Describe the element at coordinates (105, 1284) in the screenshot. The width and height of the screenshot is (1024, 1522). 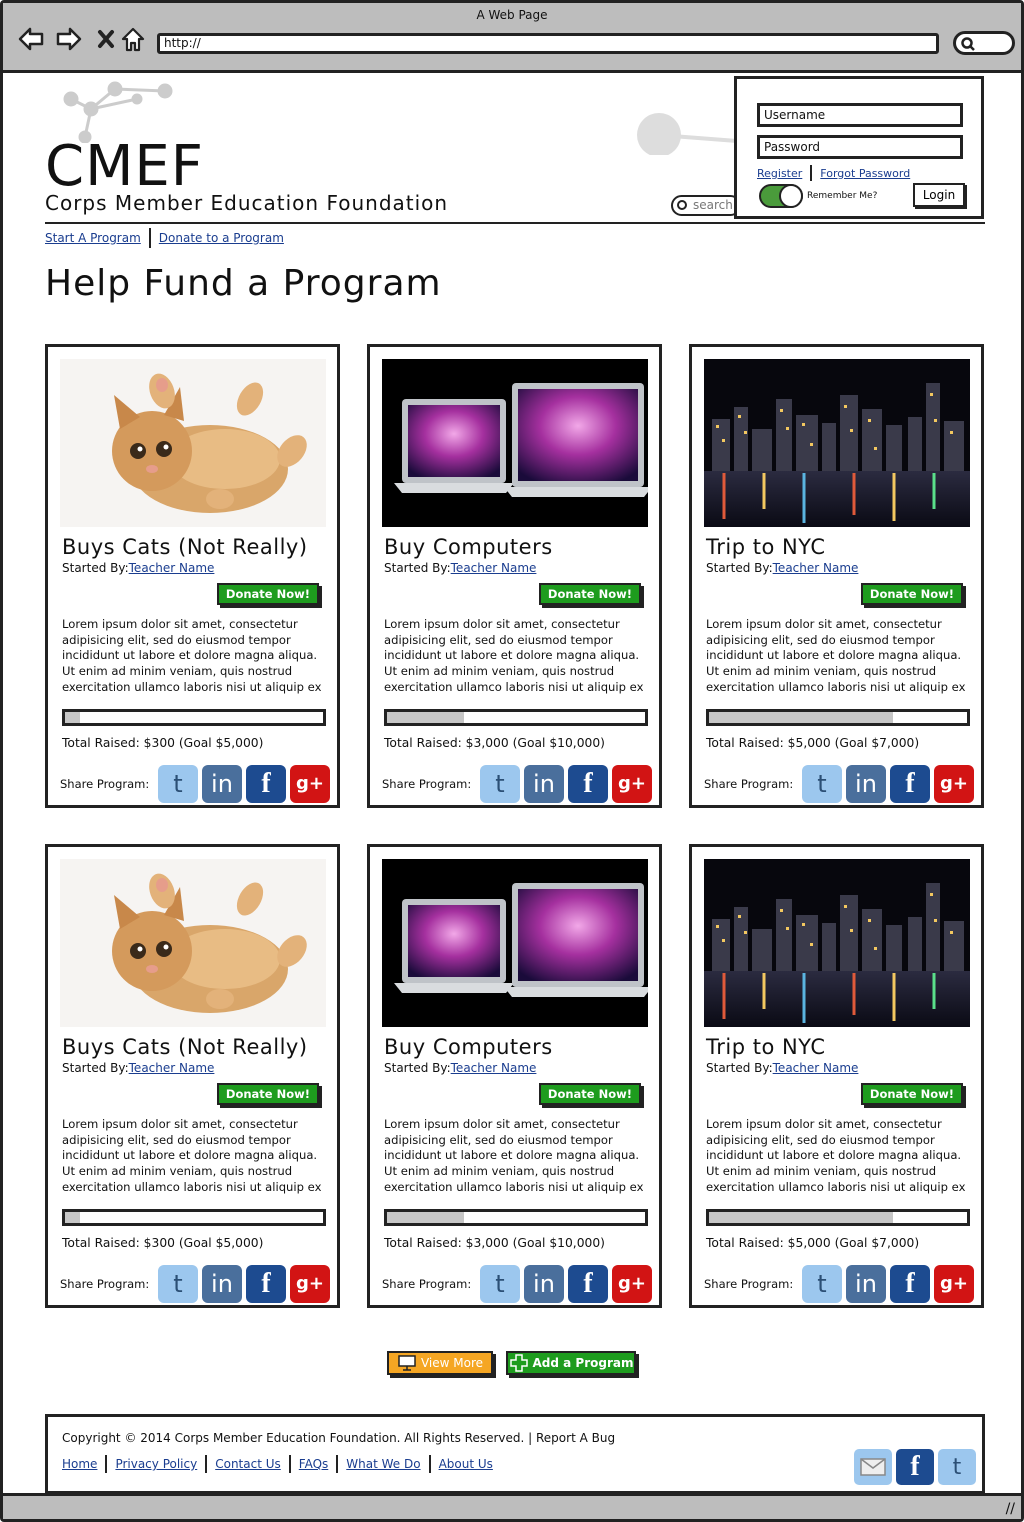
I see `share-label: Share Program:` at that location.